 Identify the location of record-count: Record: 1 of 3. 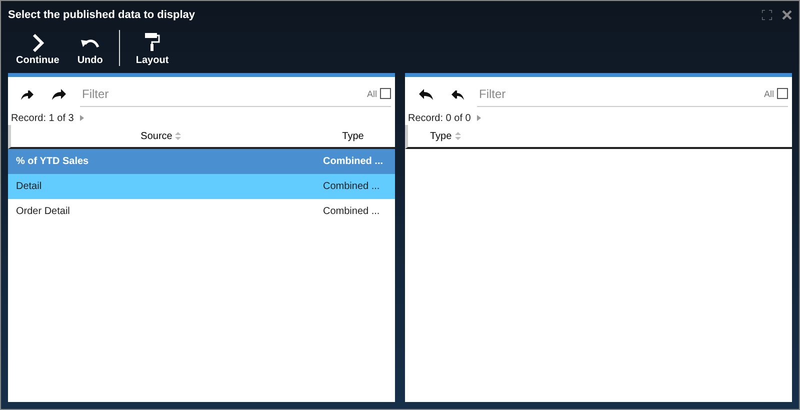
(42, 118).